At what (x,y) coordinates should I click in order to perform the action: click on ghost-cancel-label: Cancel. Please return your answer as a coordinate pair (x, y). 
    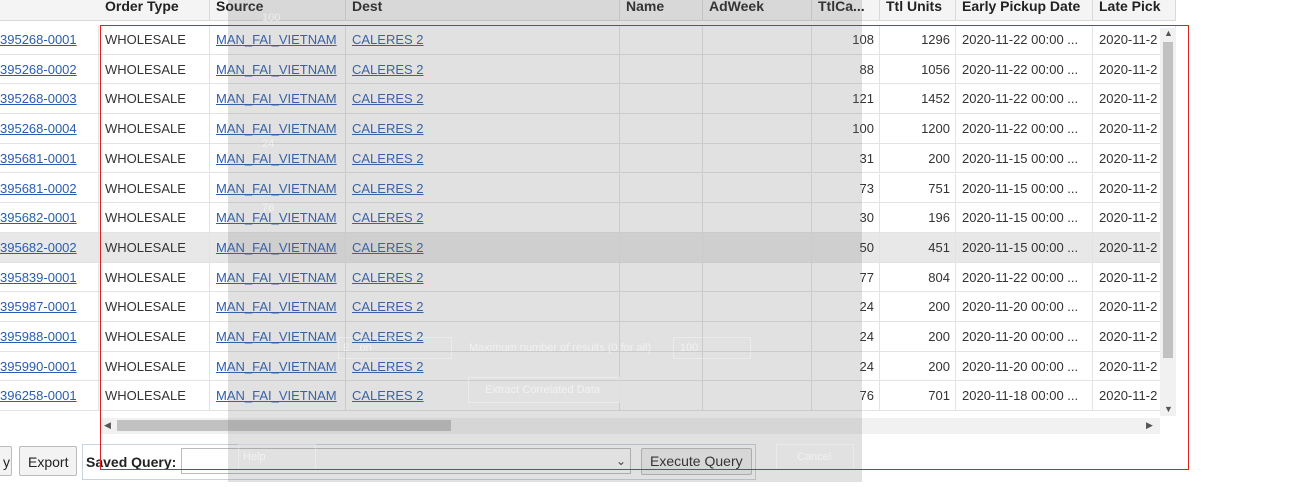
    Looking at the image, I should click on (814, 457).